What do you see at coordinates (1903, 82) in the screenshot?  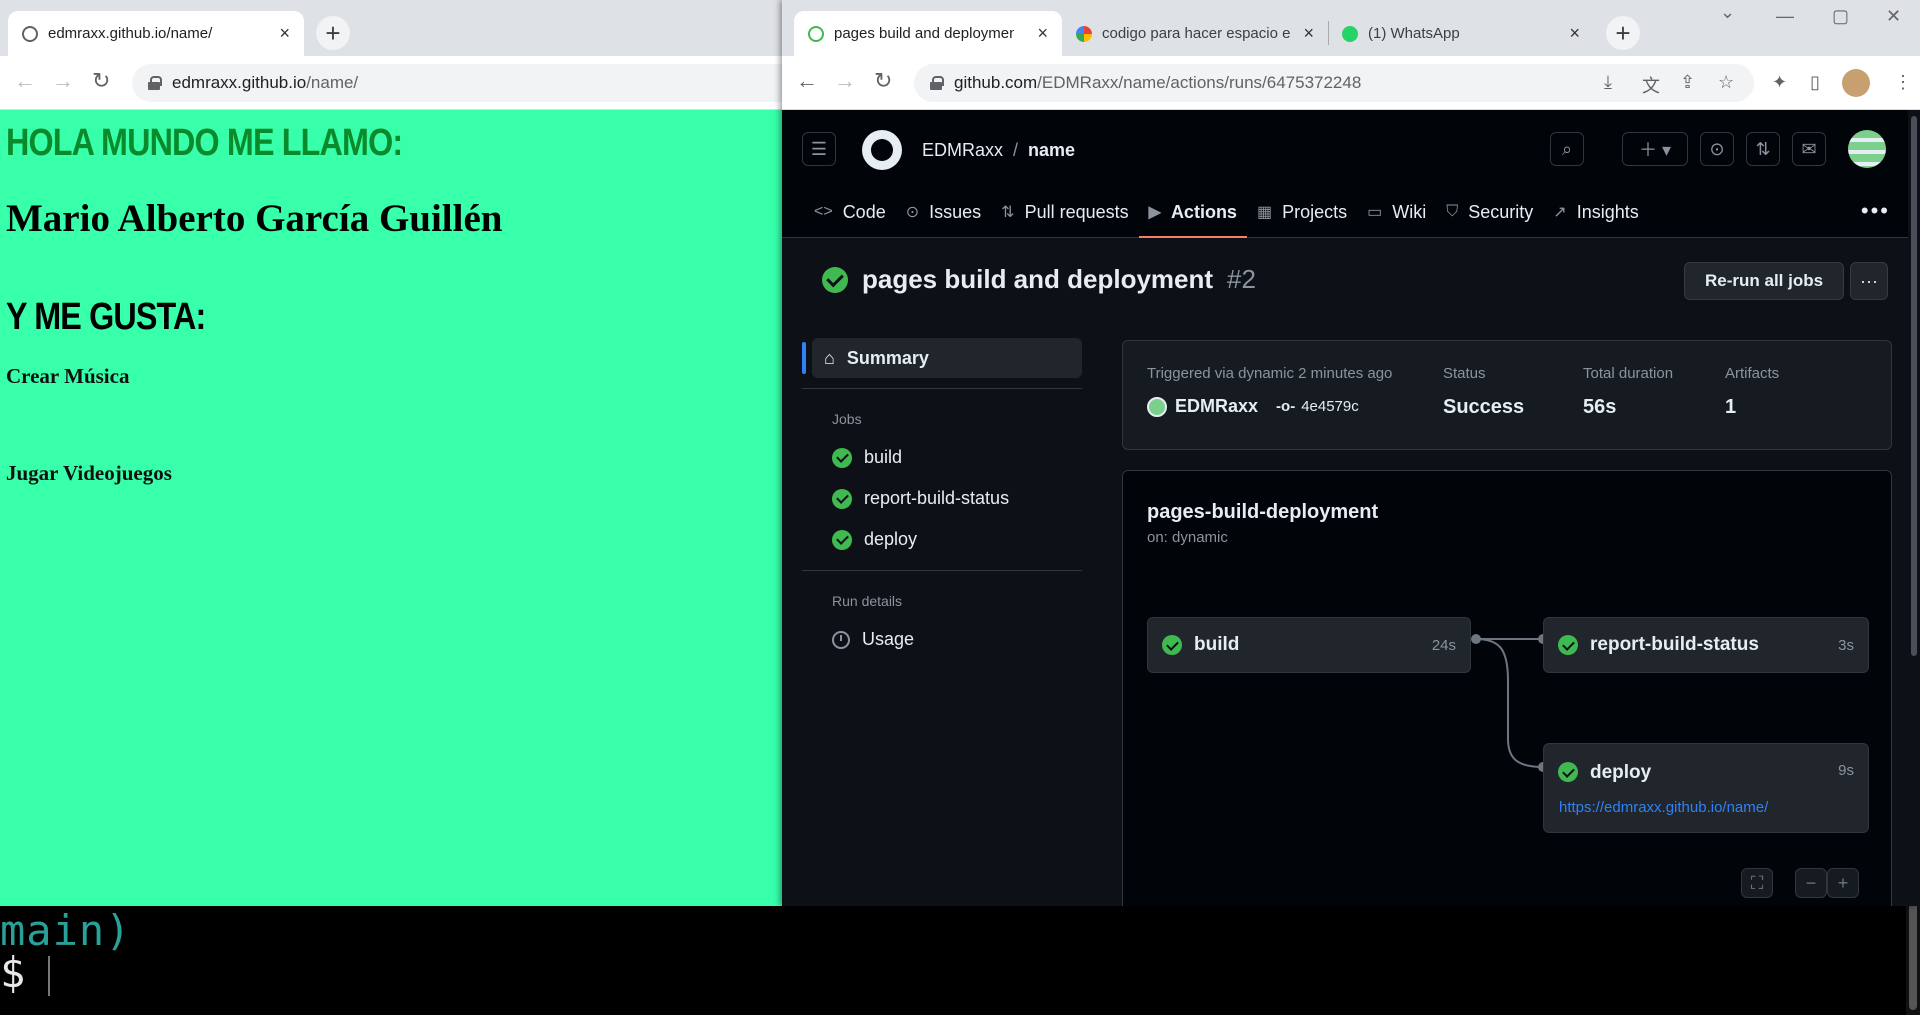 I see `menu-dots-icon: ⋮` at bounding box center [1903, 82].